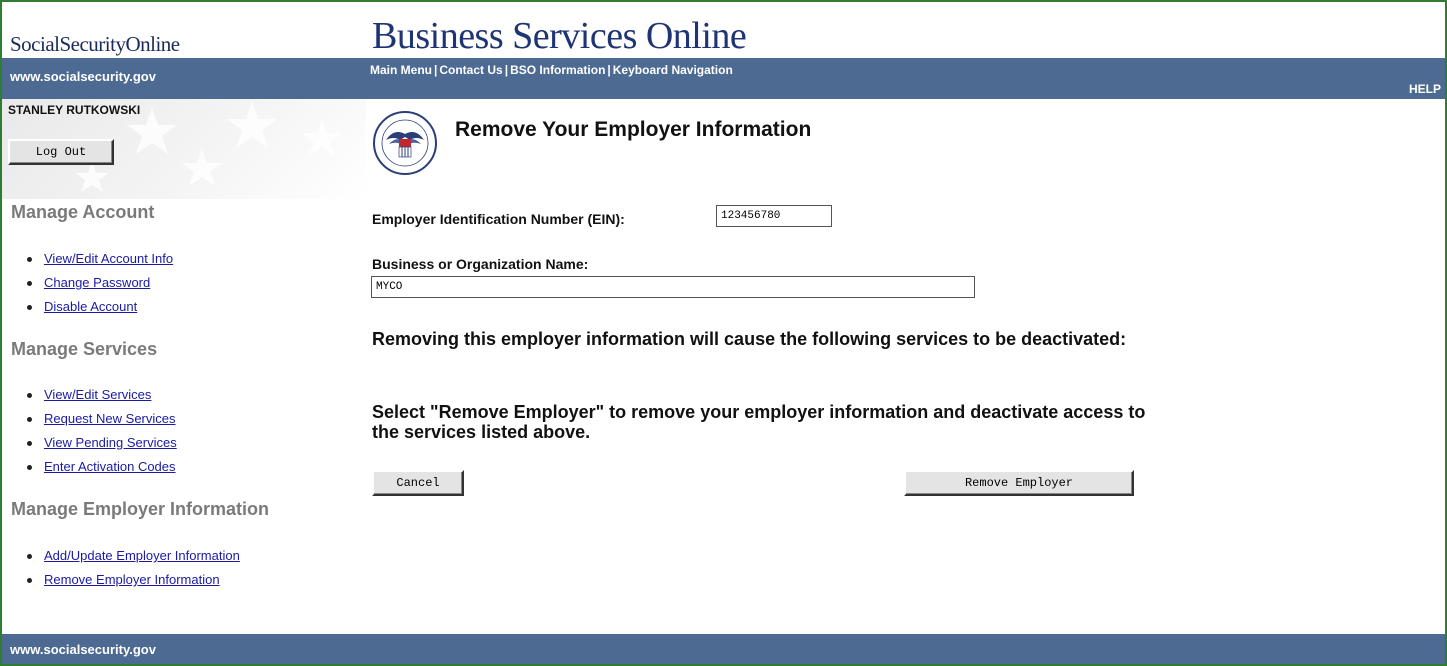 The width and height of the screenshot is (1447, 666). Describe the element at coordinates (480, 264) in the screenshot. I see `business-name-label: Business or Organization Name:` at that location.